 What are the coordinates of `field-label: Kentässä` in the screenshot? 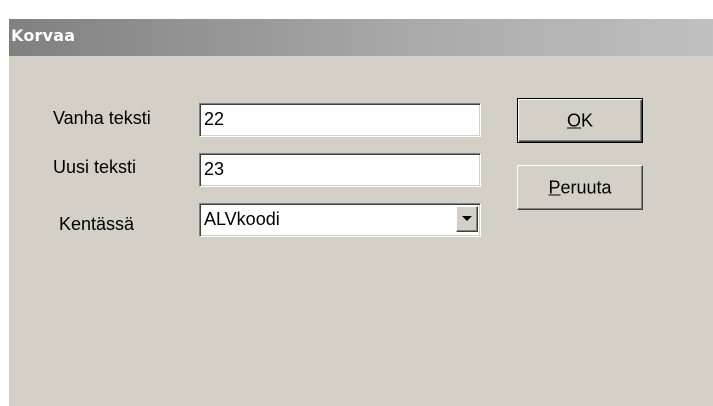 It's located at (97, 224).